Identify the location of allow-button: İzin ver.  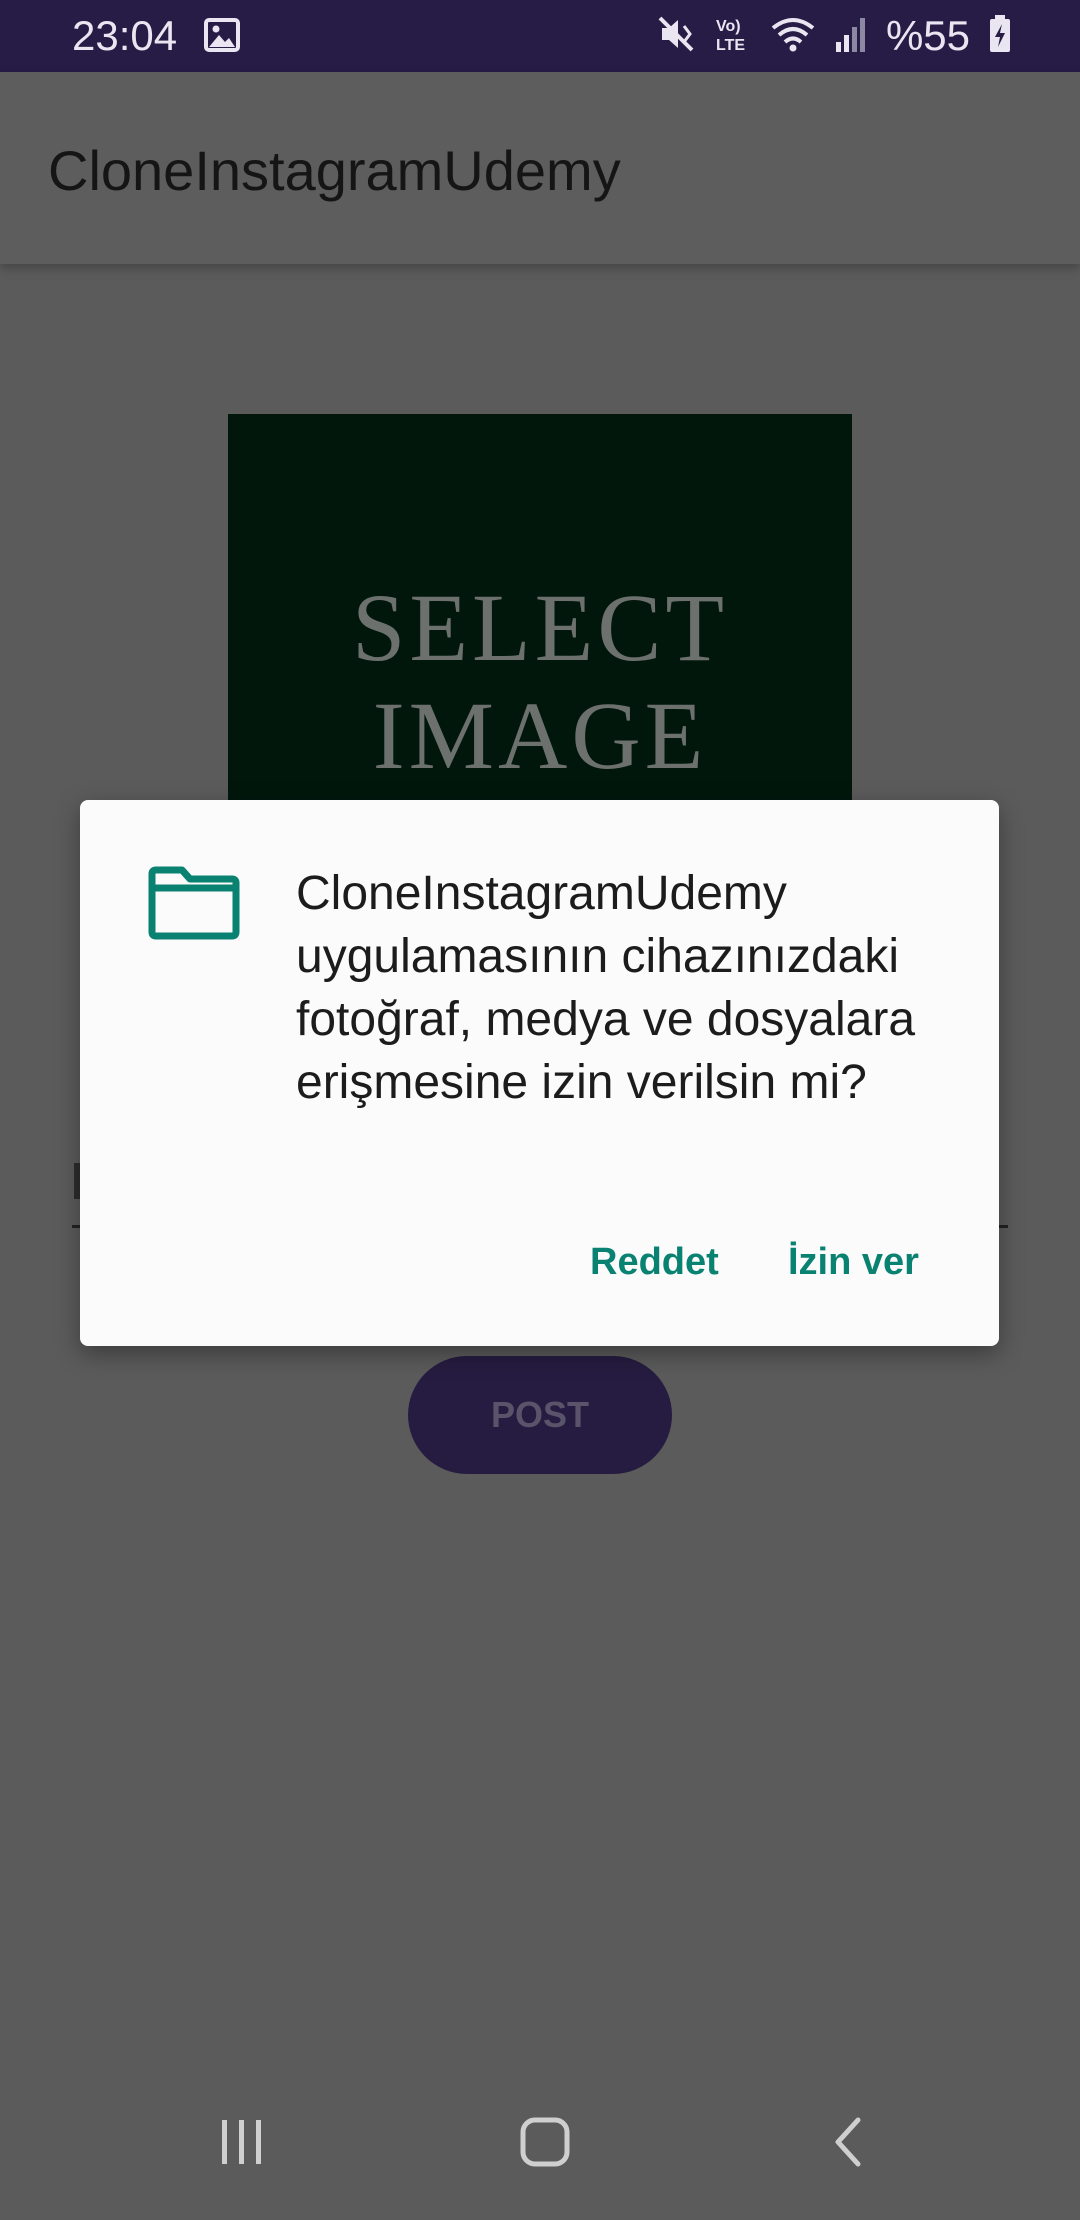
(853, 1262).